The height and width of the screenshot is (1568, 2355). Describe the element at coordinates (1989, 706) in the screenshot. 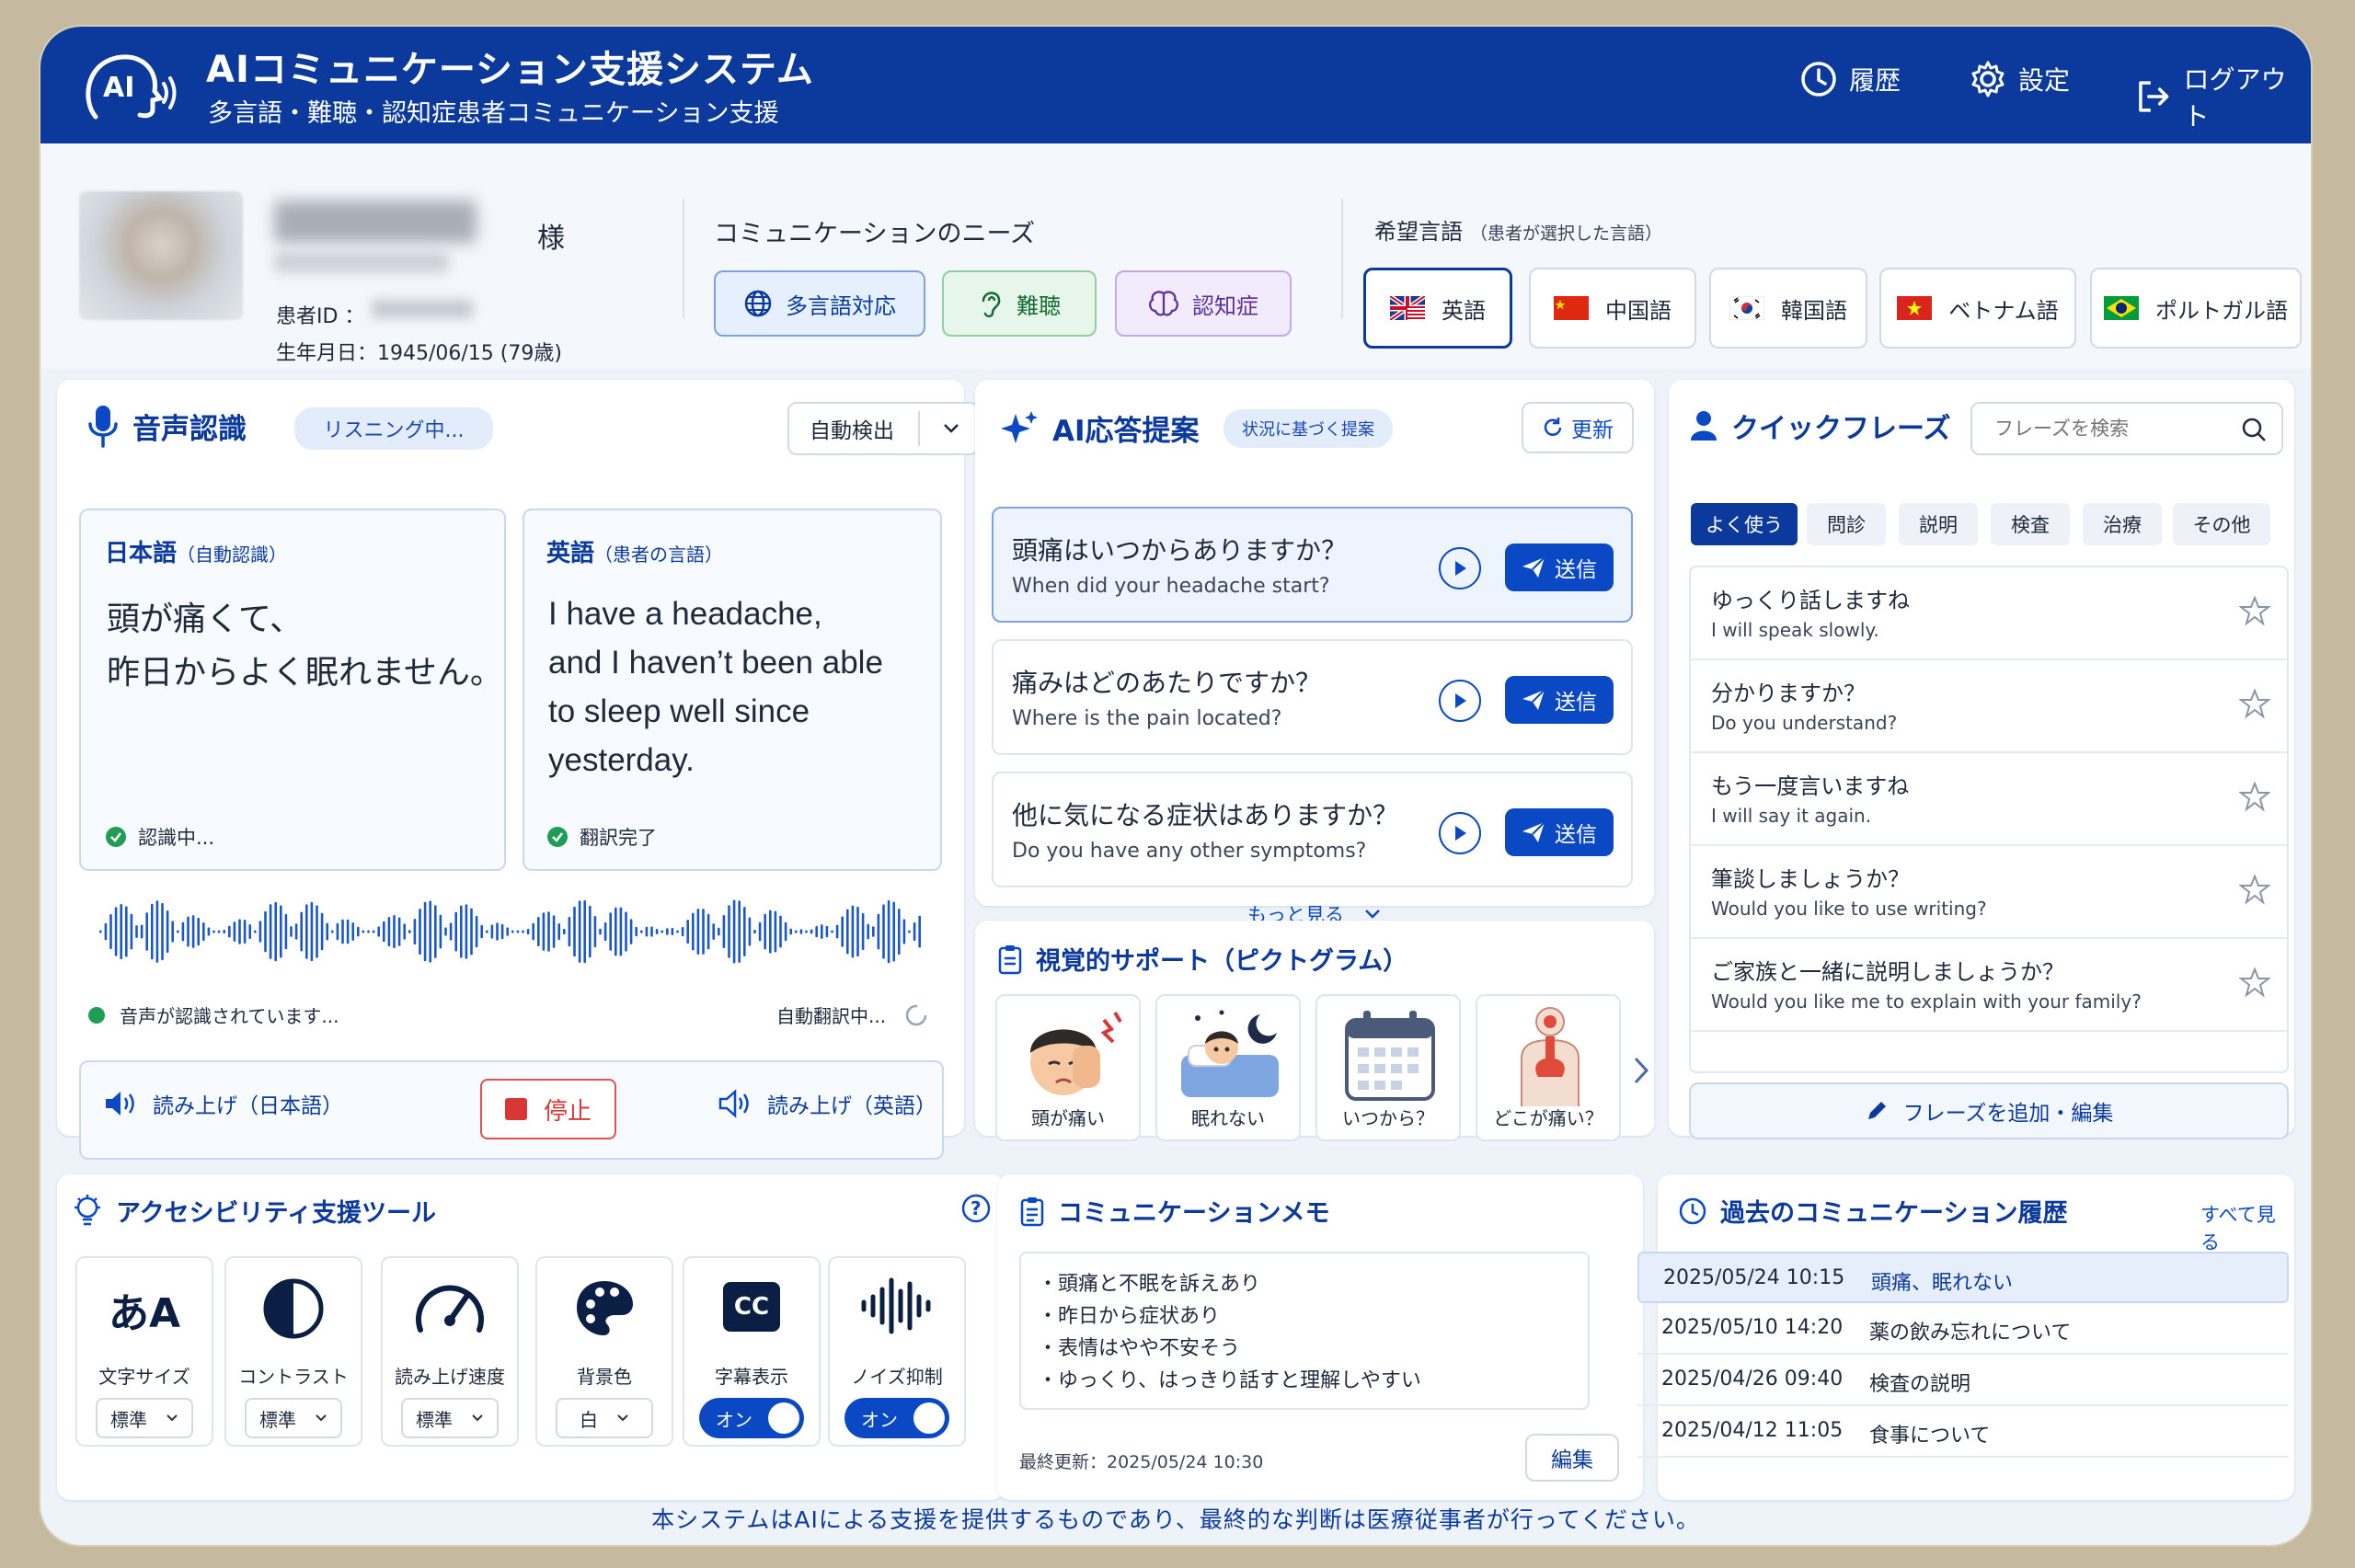

I see `phrase-item: 分かりますか？ Do you understand?` at that location.